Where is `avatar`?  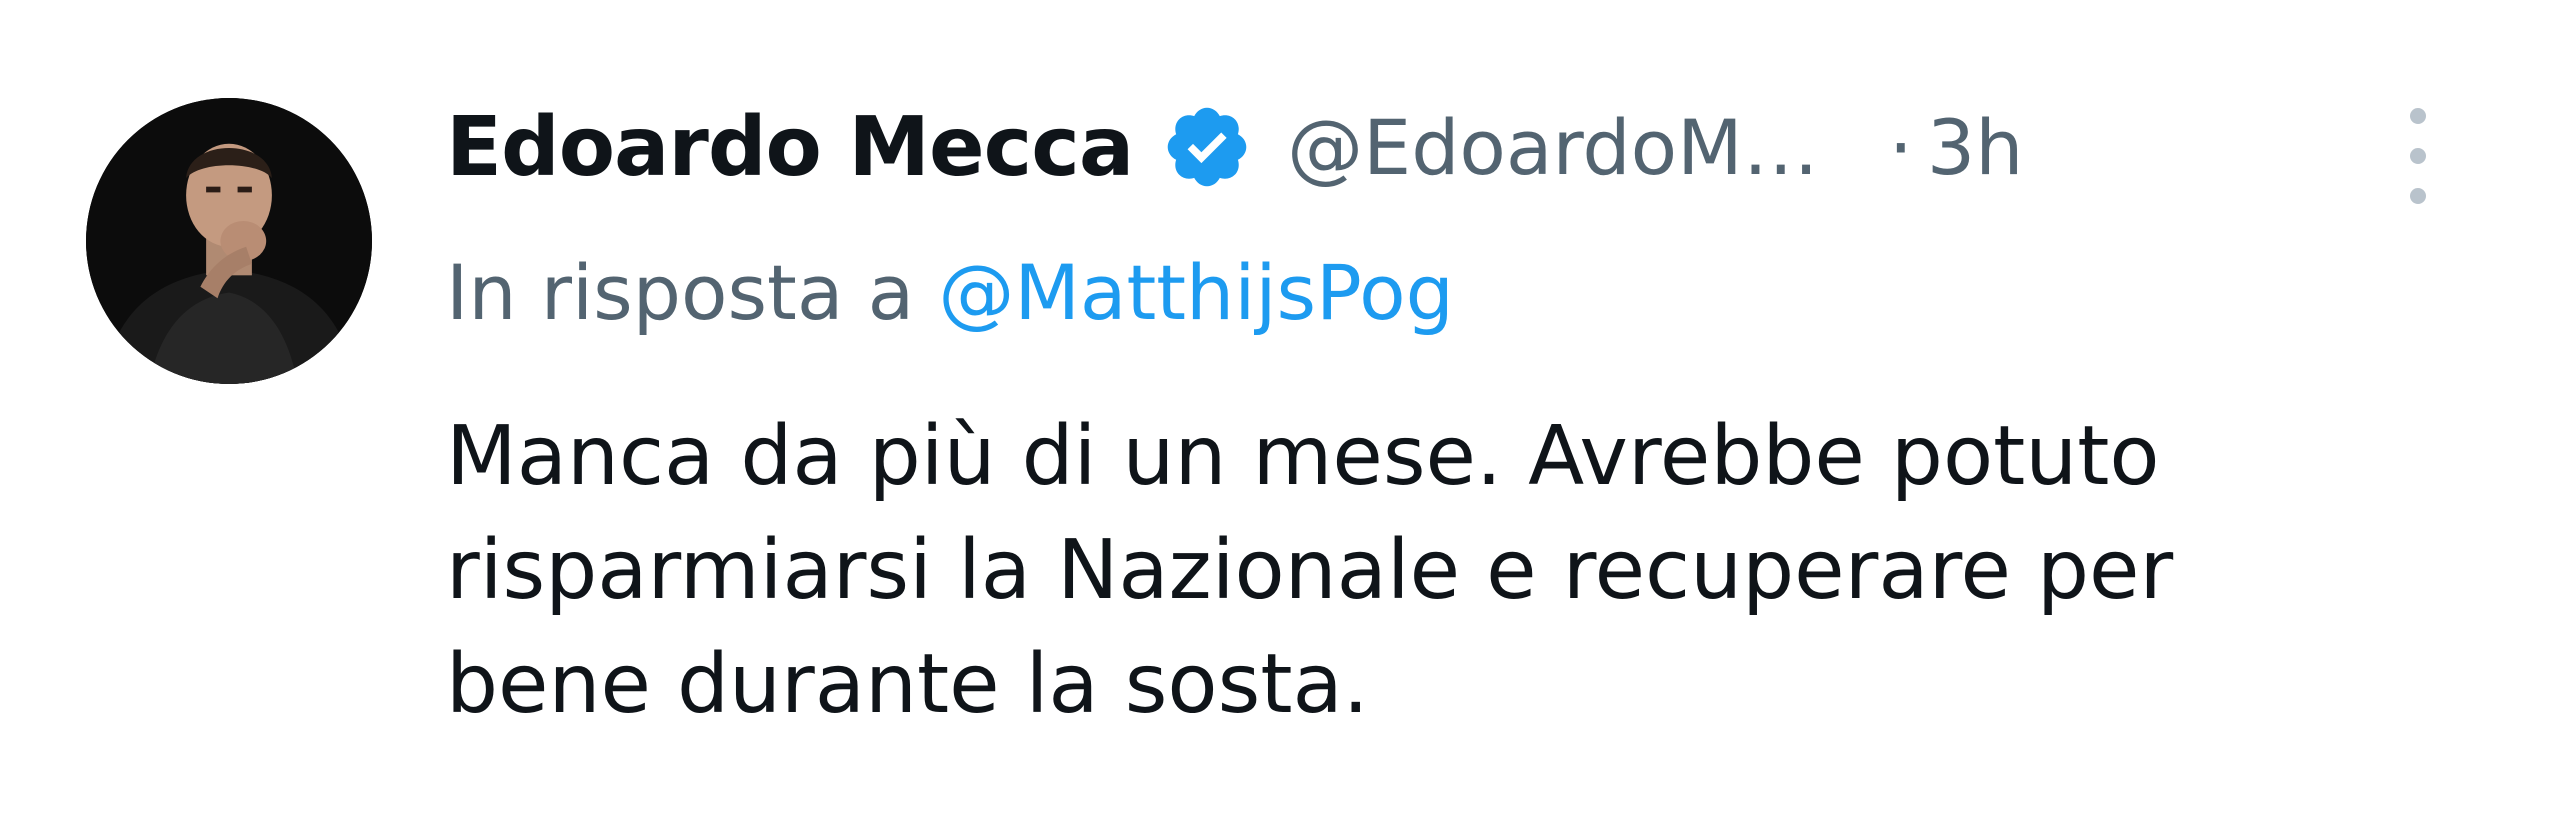
avatar is located at coordinates (229, 241).